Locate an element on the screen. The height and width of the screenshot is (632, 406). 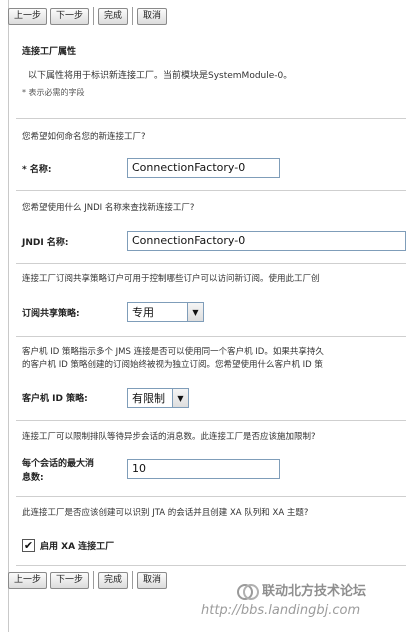
watermark-url: http://bbs.landingbj.com is located at coordinates (281, 610).